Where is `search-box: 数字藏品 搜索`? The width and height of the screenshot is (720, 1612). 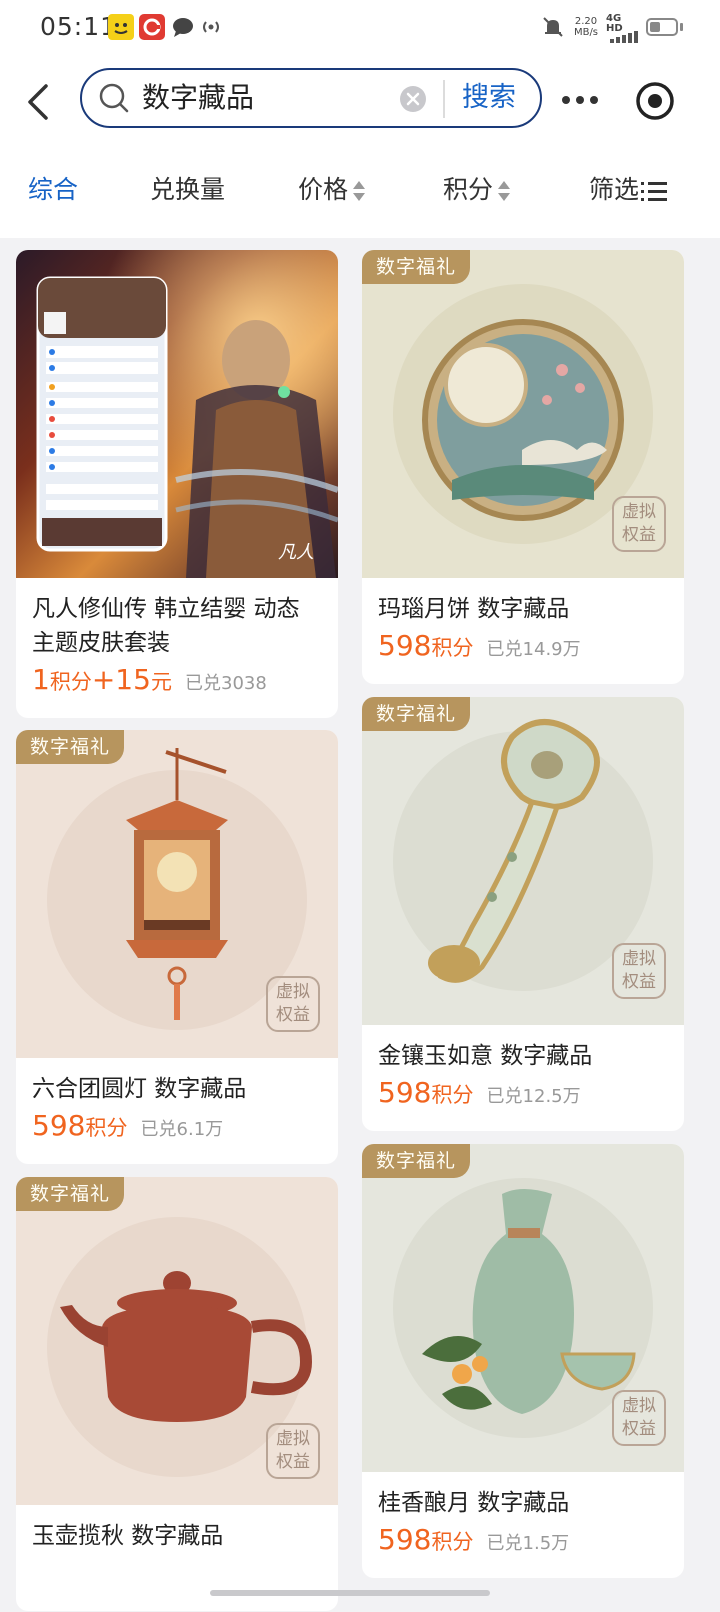
search-box: 数字藏品 搜索 is located at coordinates (311, 98).